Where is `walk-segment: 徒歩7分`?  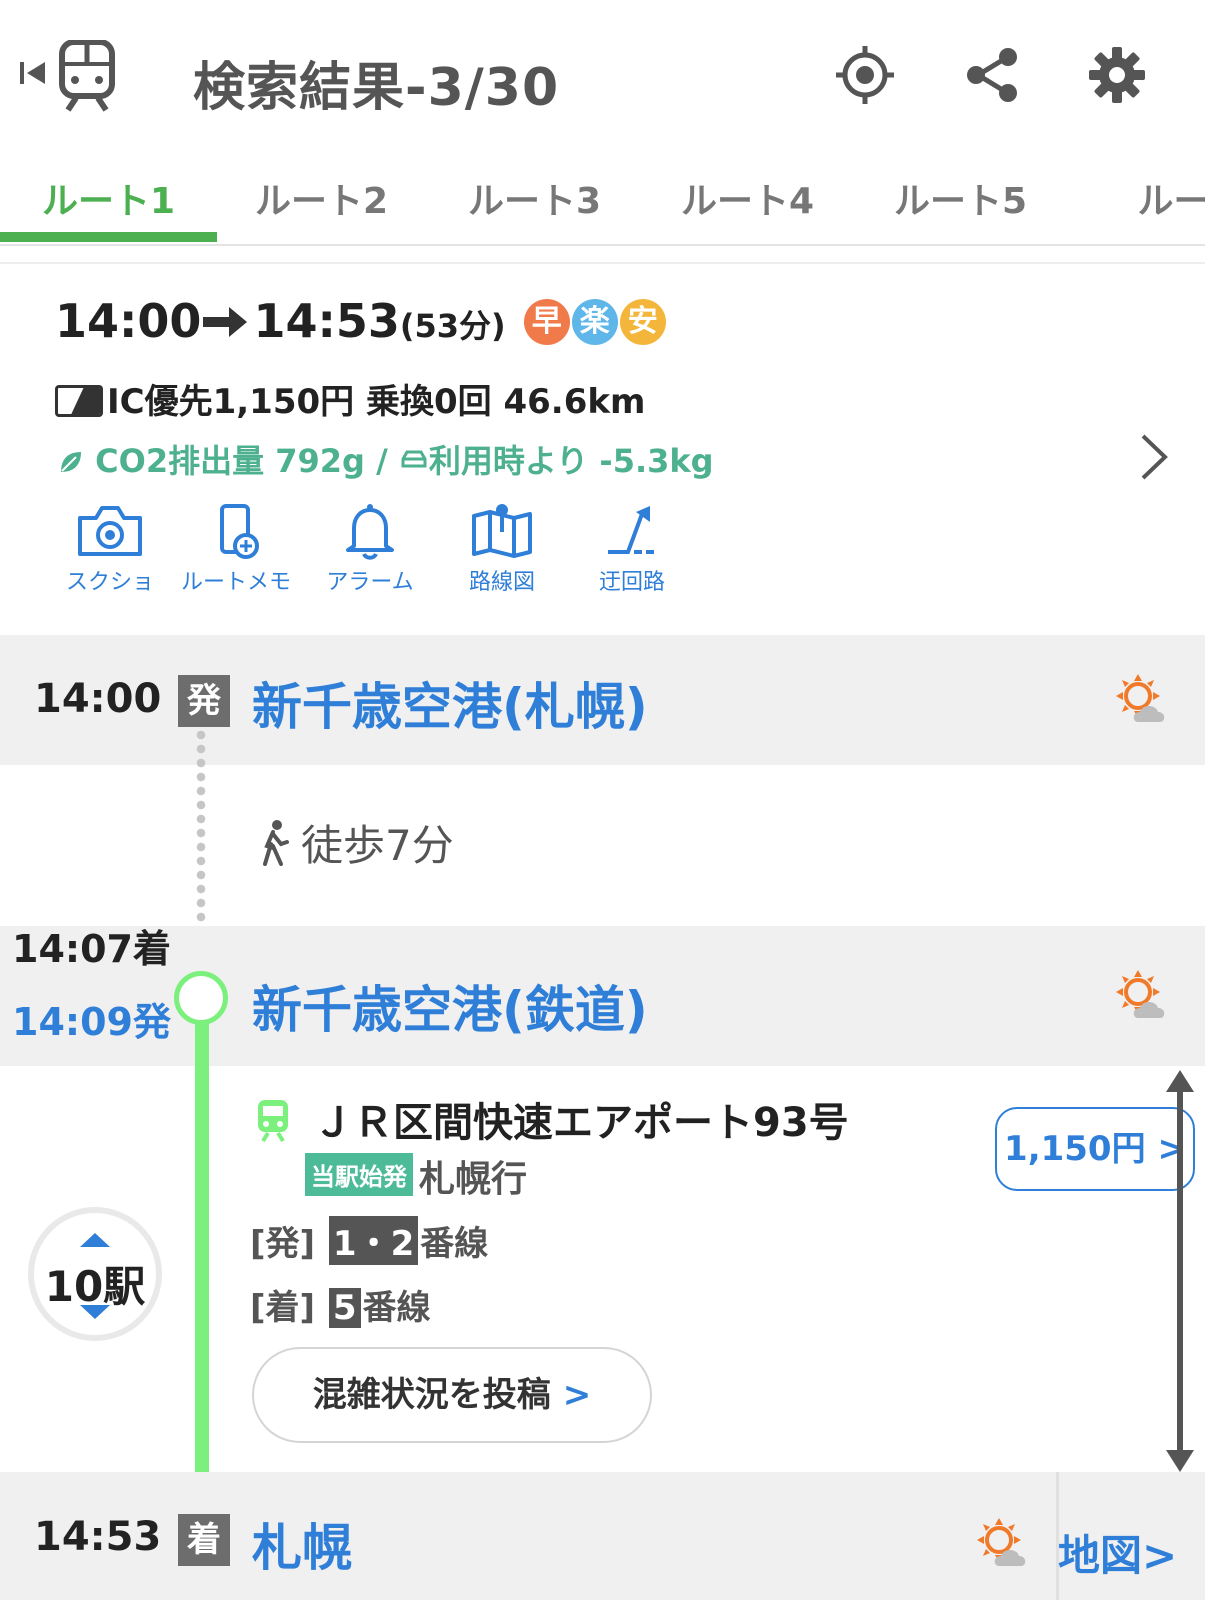
walk-segment: 徒歩7分 is located at coordinates (354, 842).